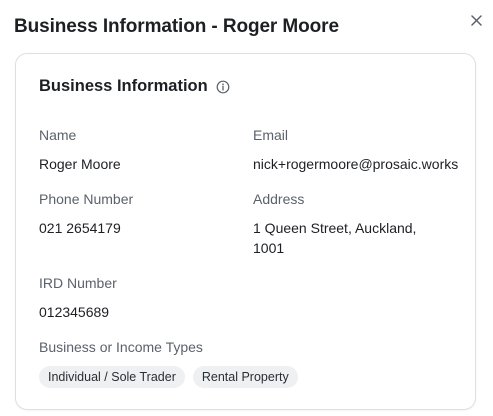 The height and width of the screenshot is (416, 493). I want to click on name-field: Name Roger Moore, so click(80, 150).